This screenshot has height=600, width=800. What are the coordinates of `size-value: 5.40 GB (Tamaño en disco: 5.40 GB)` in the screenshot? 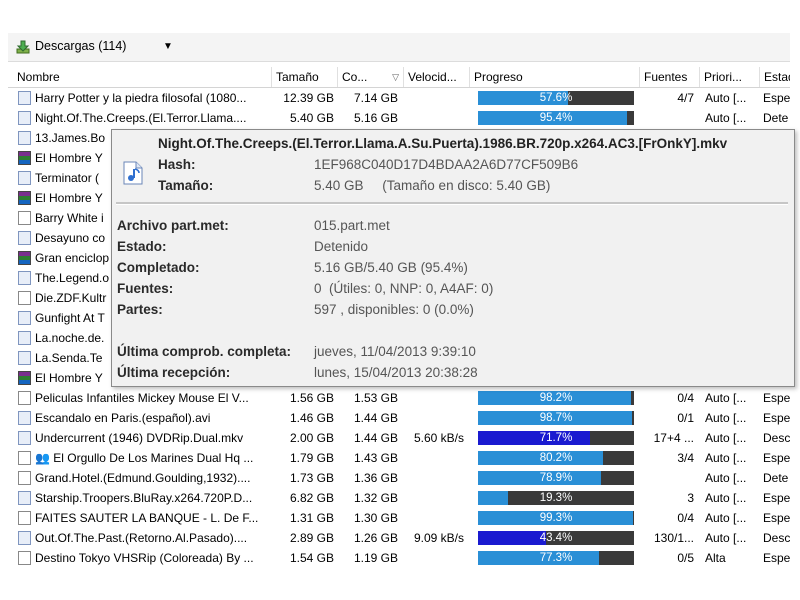 It's located at (432, 185).